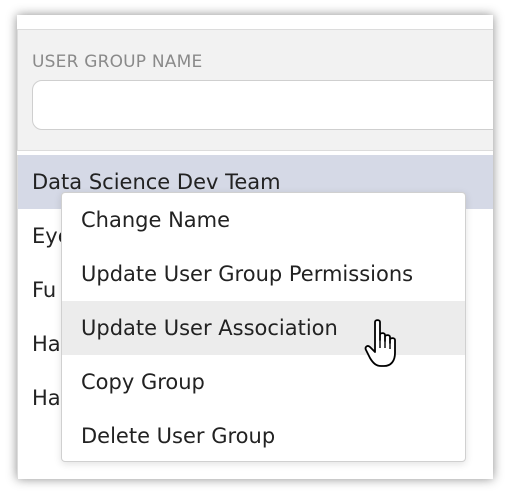  I want to click on hand-pointer-icon, so click(380, 343).